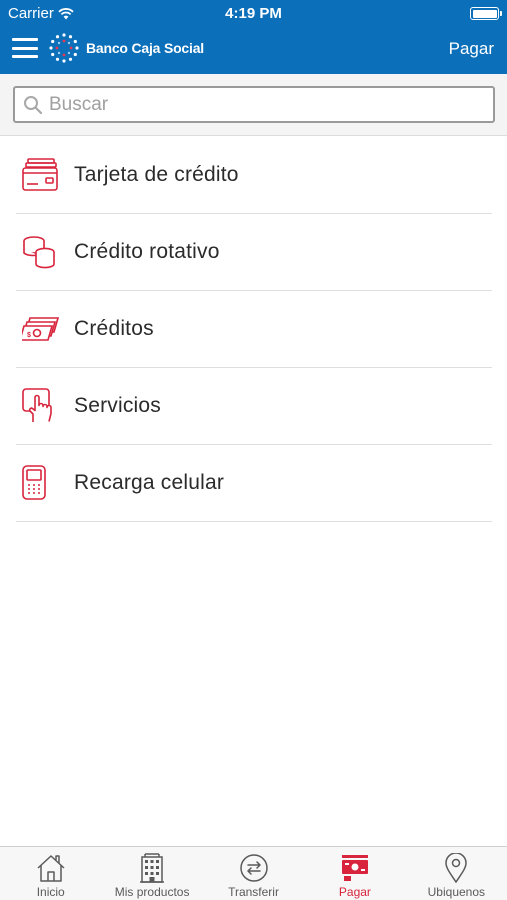 The image size is (507, 900). Describe the element at coordinates (50, 892) in the screenshot. I see `tab-label: Inicio` at that location.